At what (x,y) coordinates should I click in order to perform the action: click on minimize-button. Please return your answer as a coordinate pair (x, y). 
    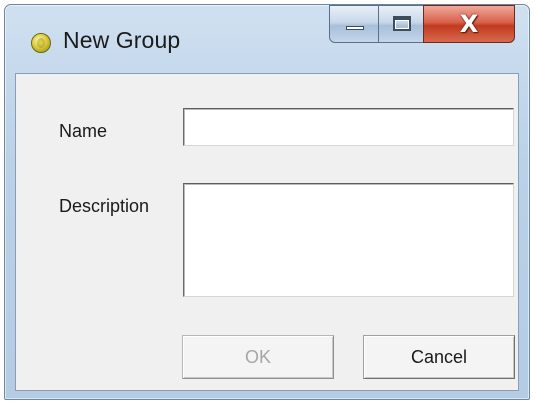
    Looking at the image, I should click on (354, 24).